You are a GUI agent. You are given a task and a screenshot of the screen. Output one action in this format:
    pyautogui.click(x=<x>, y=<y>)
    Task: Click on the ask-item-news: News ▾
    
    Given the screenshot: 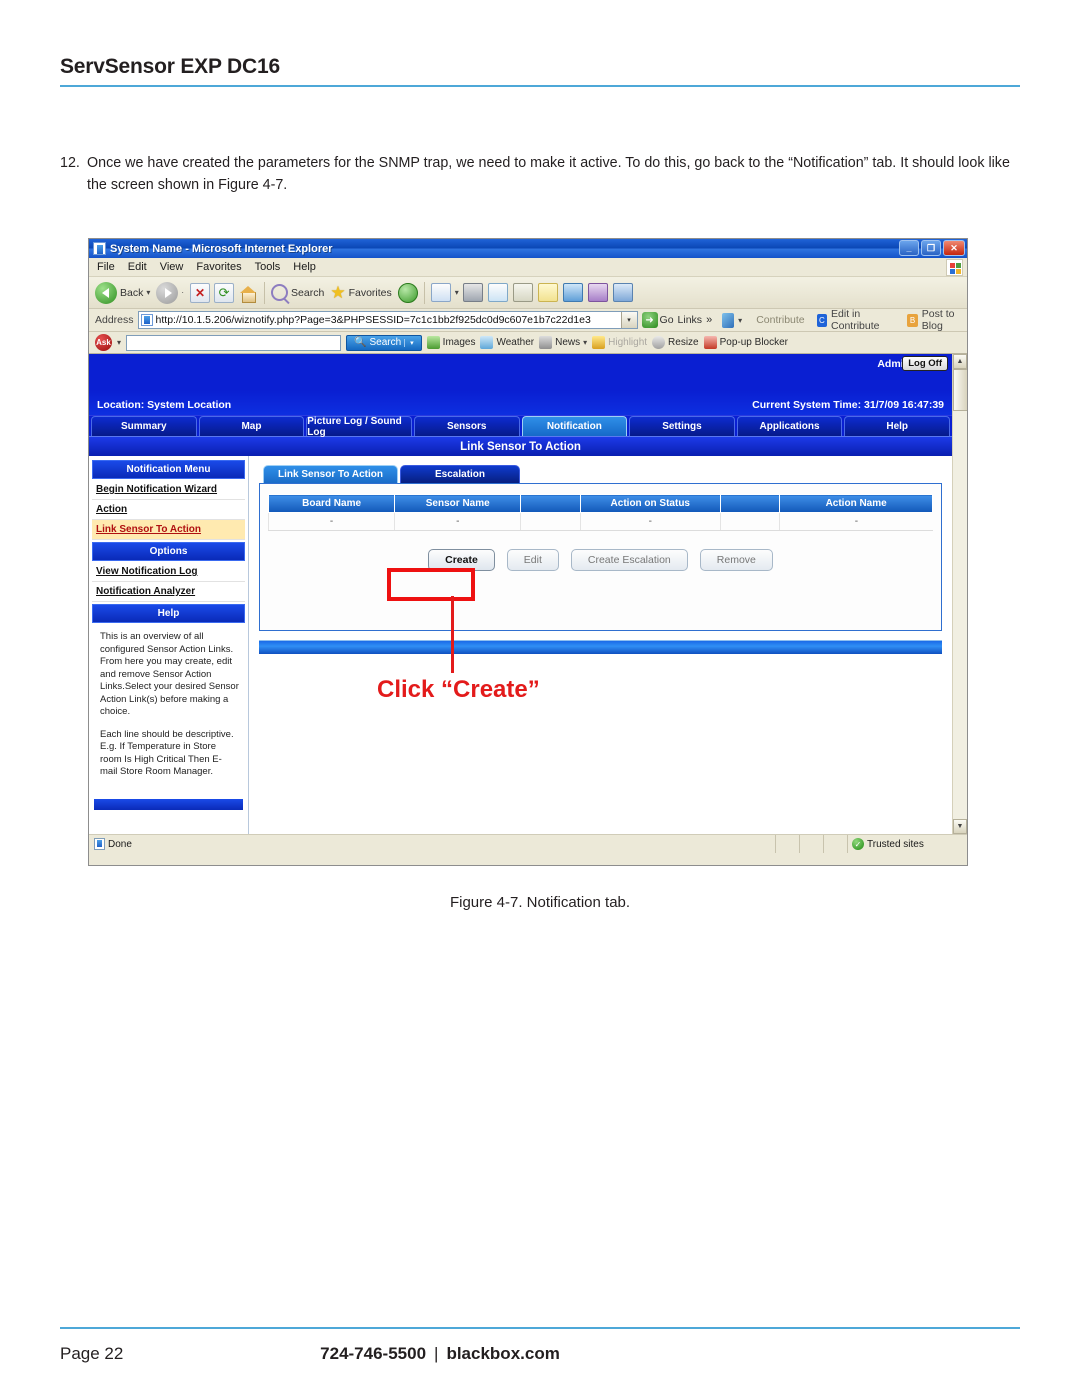 What is the action you would take?
    pyautogui.click(x=563, y=342)
    